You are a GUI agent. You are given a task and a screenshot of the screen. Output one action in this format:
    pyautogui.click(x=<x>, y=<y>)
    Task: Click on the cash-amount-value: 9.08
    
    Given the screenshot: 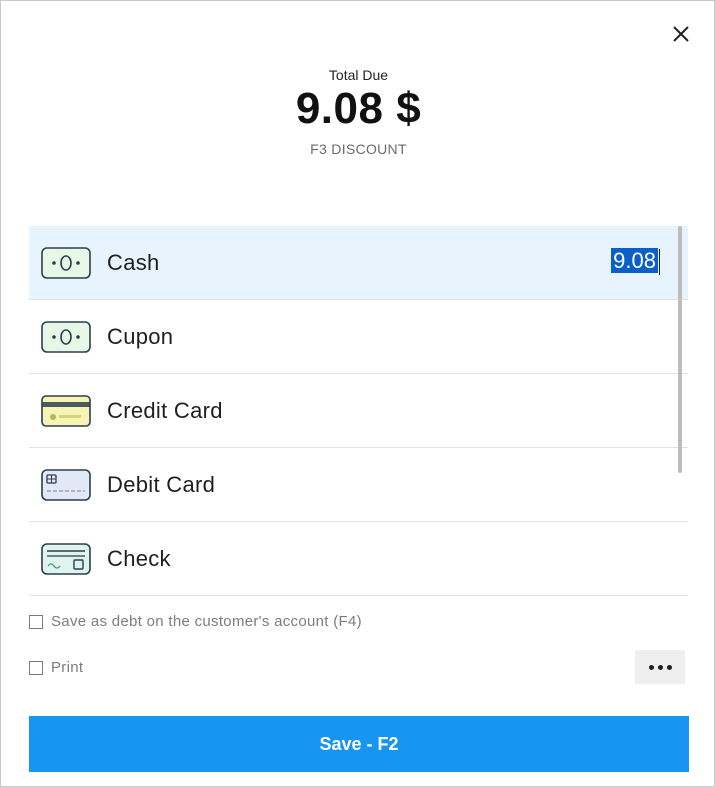 What is the action you would take?
    pyautogui.click(x=634, y=260)
    